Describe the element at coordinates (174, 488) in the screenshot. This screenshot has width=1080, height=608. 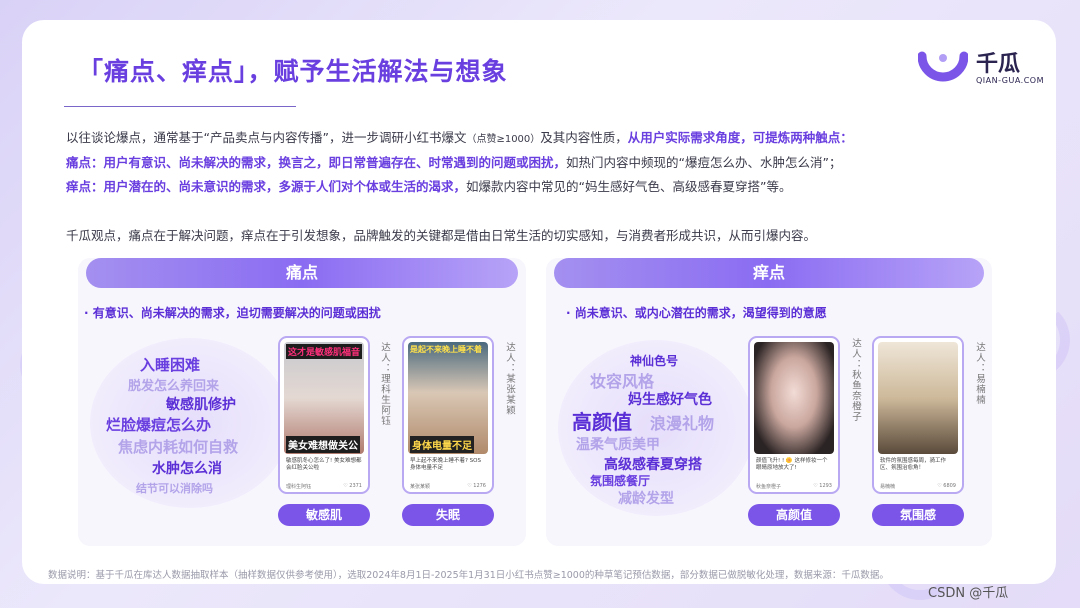
I see `pain-word: 结节可以消除吗` at that location.